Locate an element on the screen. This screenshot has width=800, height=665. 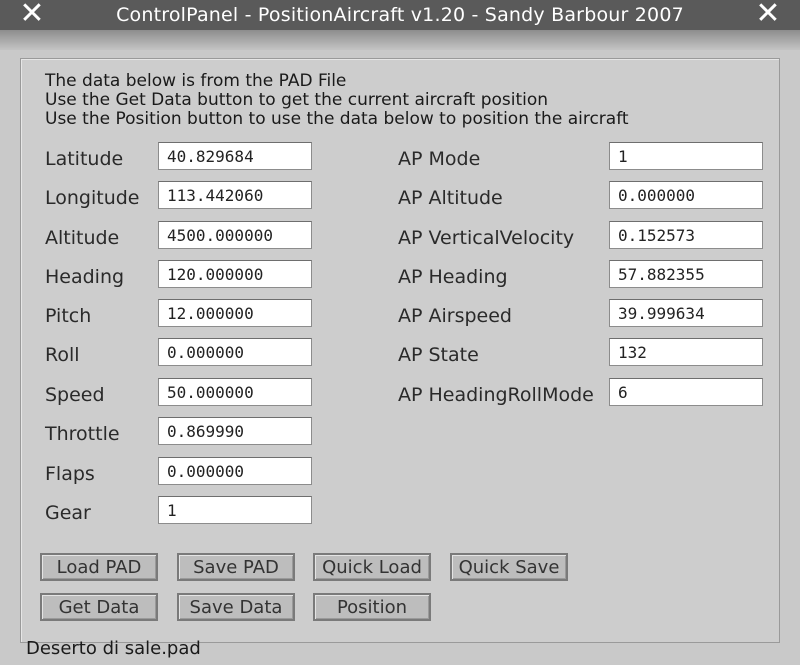
label-throttle: Throttle is located at coordinates (82, 434).